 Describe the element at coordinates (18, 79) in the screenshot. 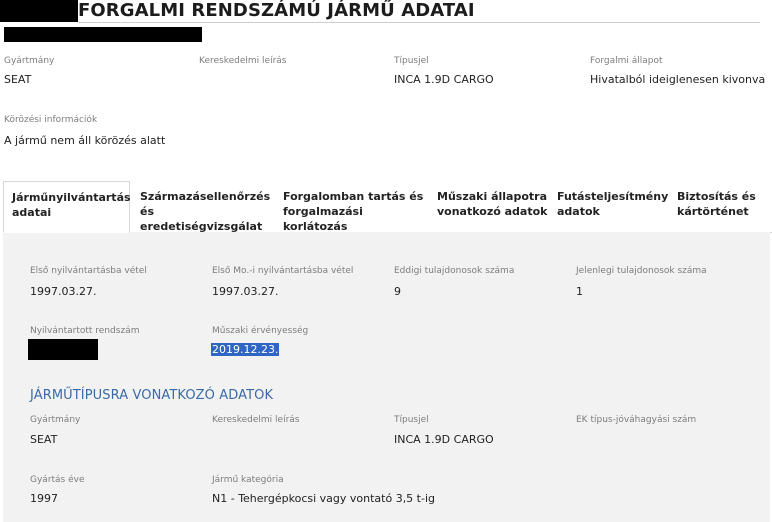

I see `summary-make-value: SEAT` at that location.